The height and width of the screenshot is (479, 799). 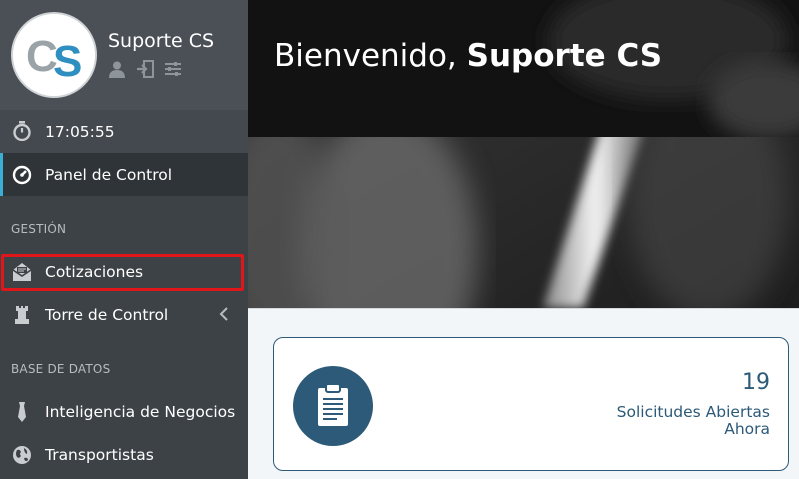 What do you see at coordinates (107, 314) in the screenshot?
I see `sidebar-item-label: Torre de Control` at bounding box center [107, 314].